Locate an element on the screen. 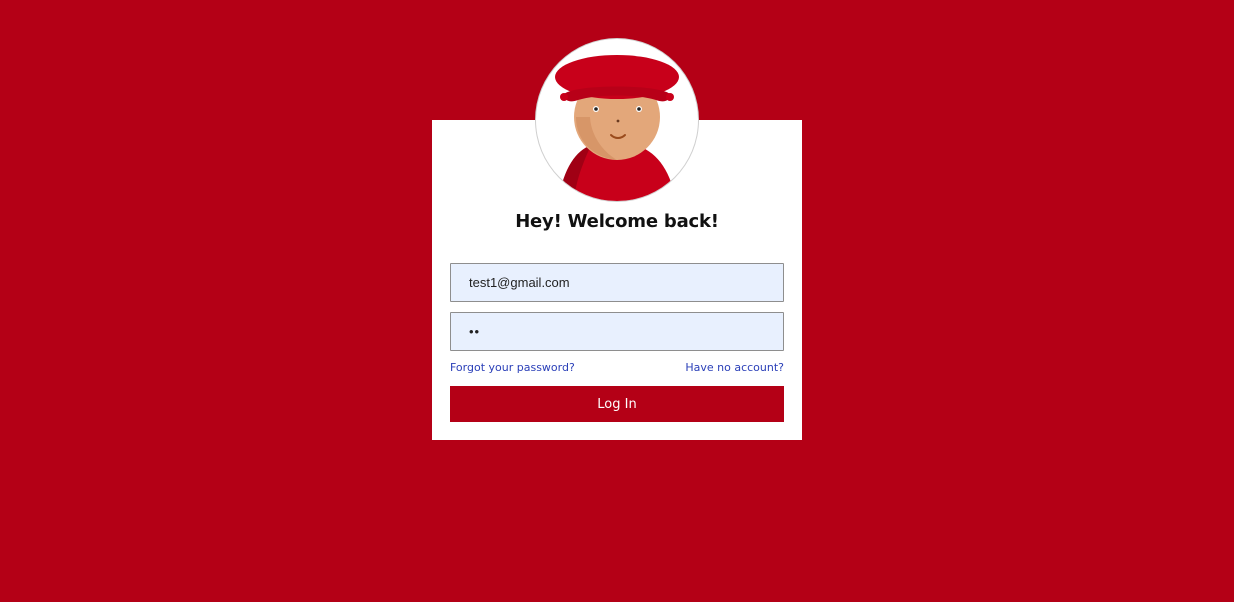 This screenshot has width=1234, height=602. email-field is located at coordinates (617, 282).